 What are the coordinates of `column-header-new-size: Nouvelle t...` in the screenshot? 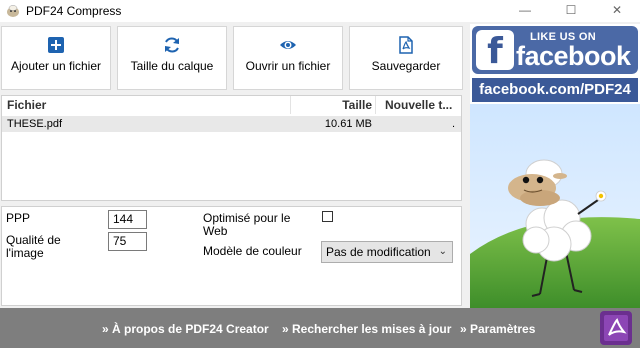 It's located at (422, 105).